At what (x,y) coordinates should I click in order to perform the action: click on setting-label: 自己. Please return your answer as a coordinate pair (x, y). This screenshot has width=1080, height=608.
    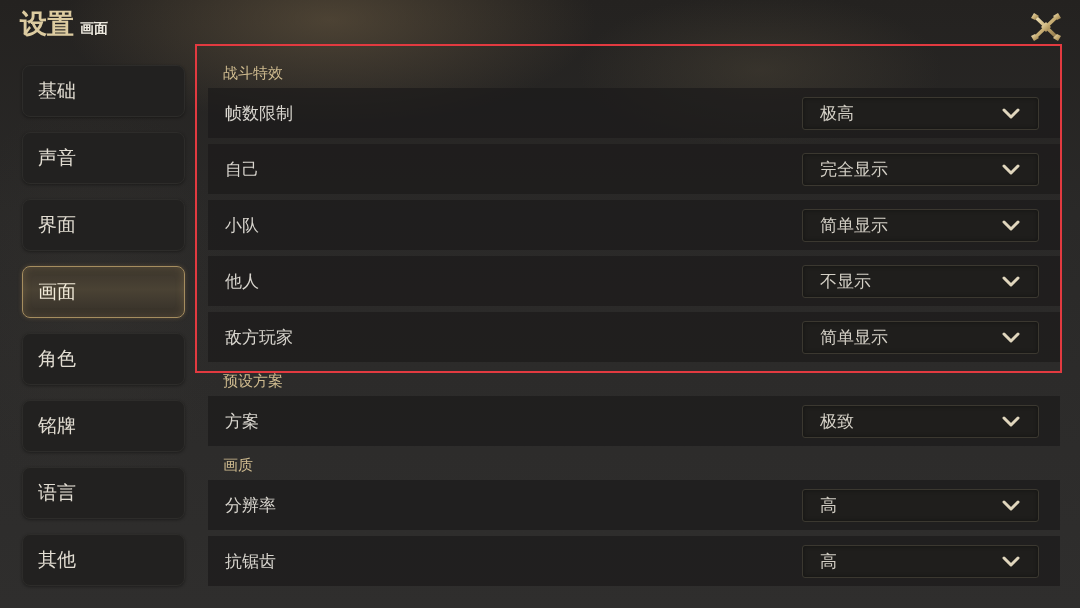
    Looking at the image, I should click on (242, 169).